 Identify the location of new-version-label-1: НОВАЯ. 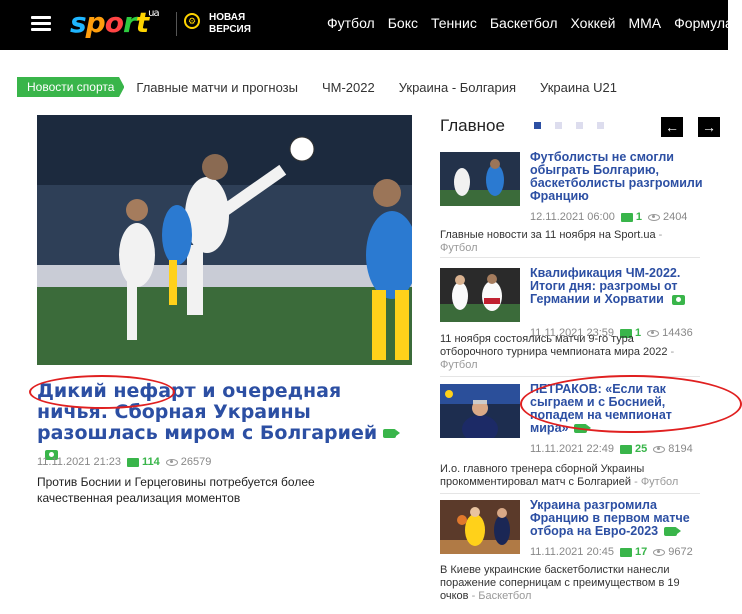
(227, 17).